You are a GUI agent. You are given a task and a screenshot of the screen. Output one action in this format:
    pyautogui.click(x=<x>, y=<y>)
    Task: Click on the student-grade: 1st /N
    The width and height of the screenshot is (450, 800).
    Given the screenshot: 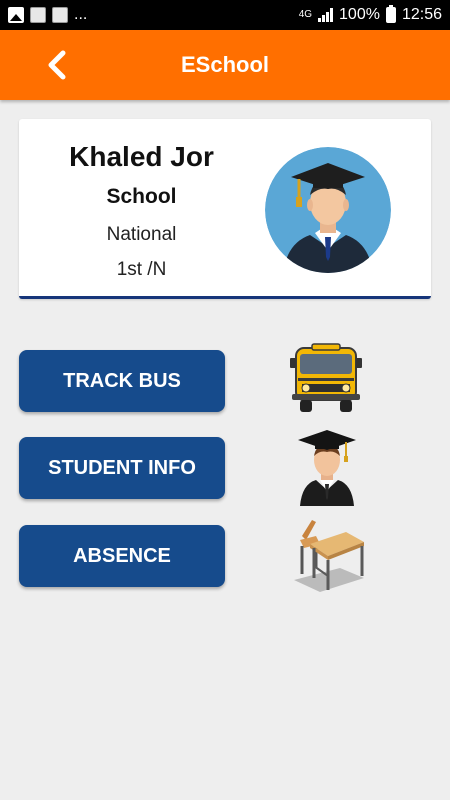 What is the action you would take?
    pyautogui.click(x=141, y=269)
    